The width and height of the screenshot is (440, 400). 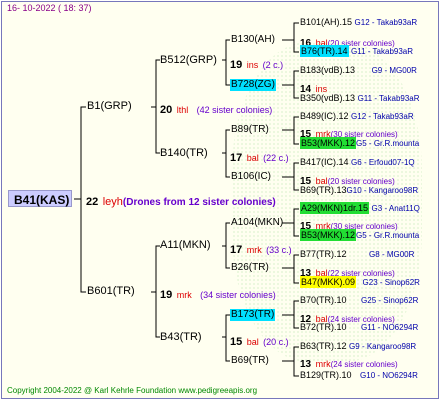 What do you see at coordinates (386, 22) in the screenshot?
I see `gen4-info-1: G12 - Takab93aR` at bounding box center [386, 22].